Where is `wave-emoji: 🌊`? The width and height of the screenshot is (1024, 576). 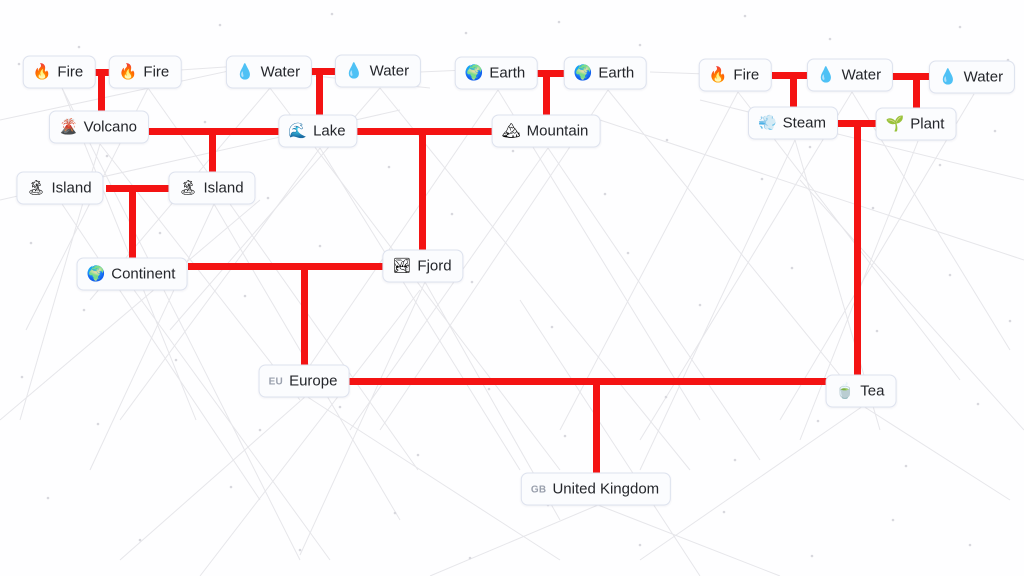
wave-emoji: 🌊 is located at coordinates (298, 130).